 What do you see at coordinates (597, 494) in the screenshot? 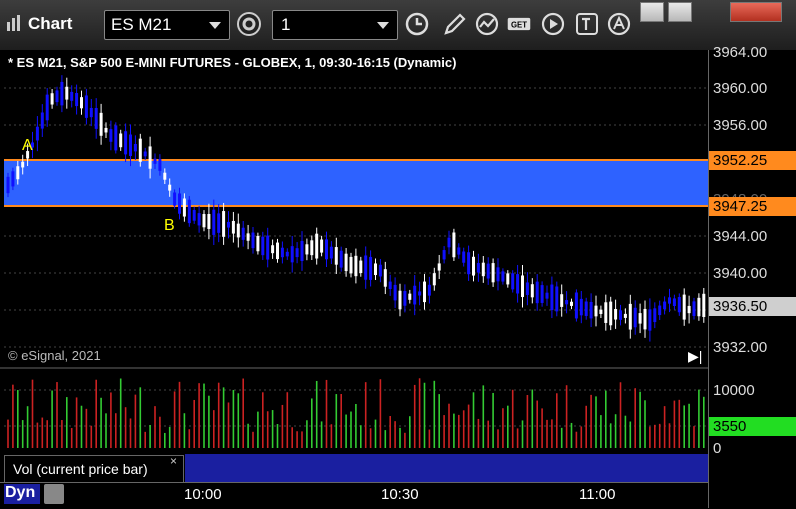
I see `time-tick: 11:00` at bounding box center [597, 494].